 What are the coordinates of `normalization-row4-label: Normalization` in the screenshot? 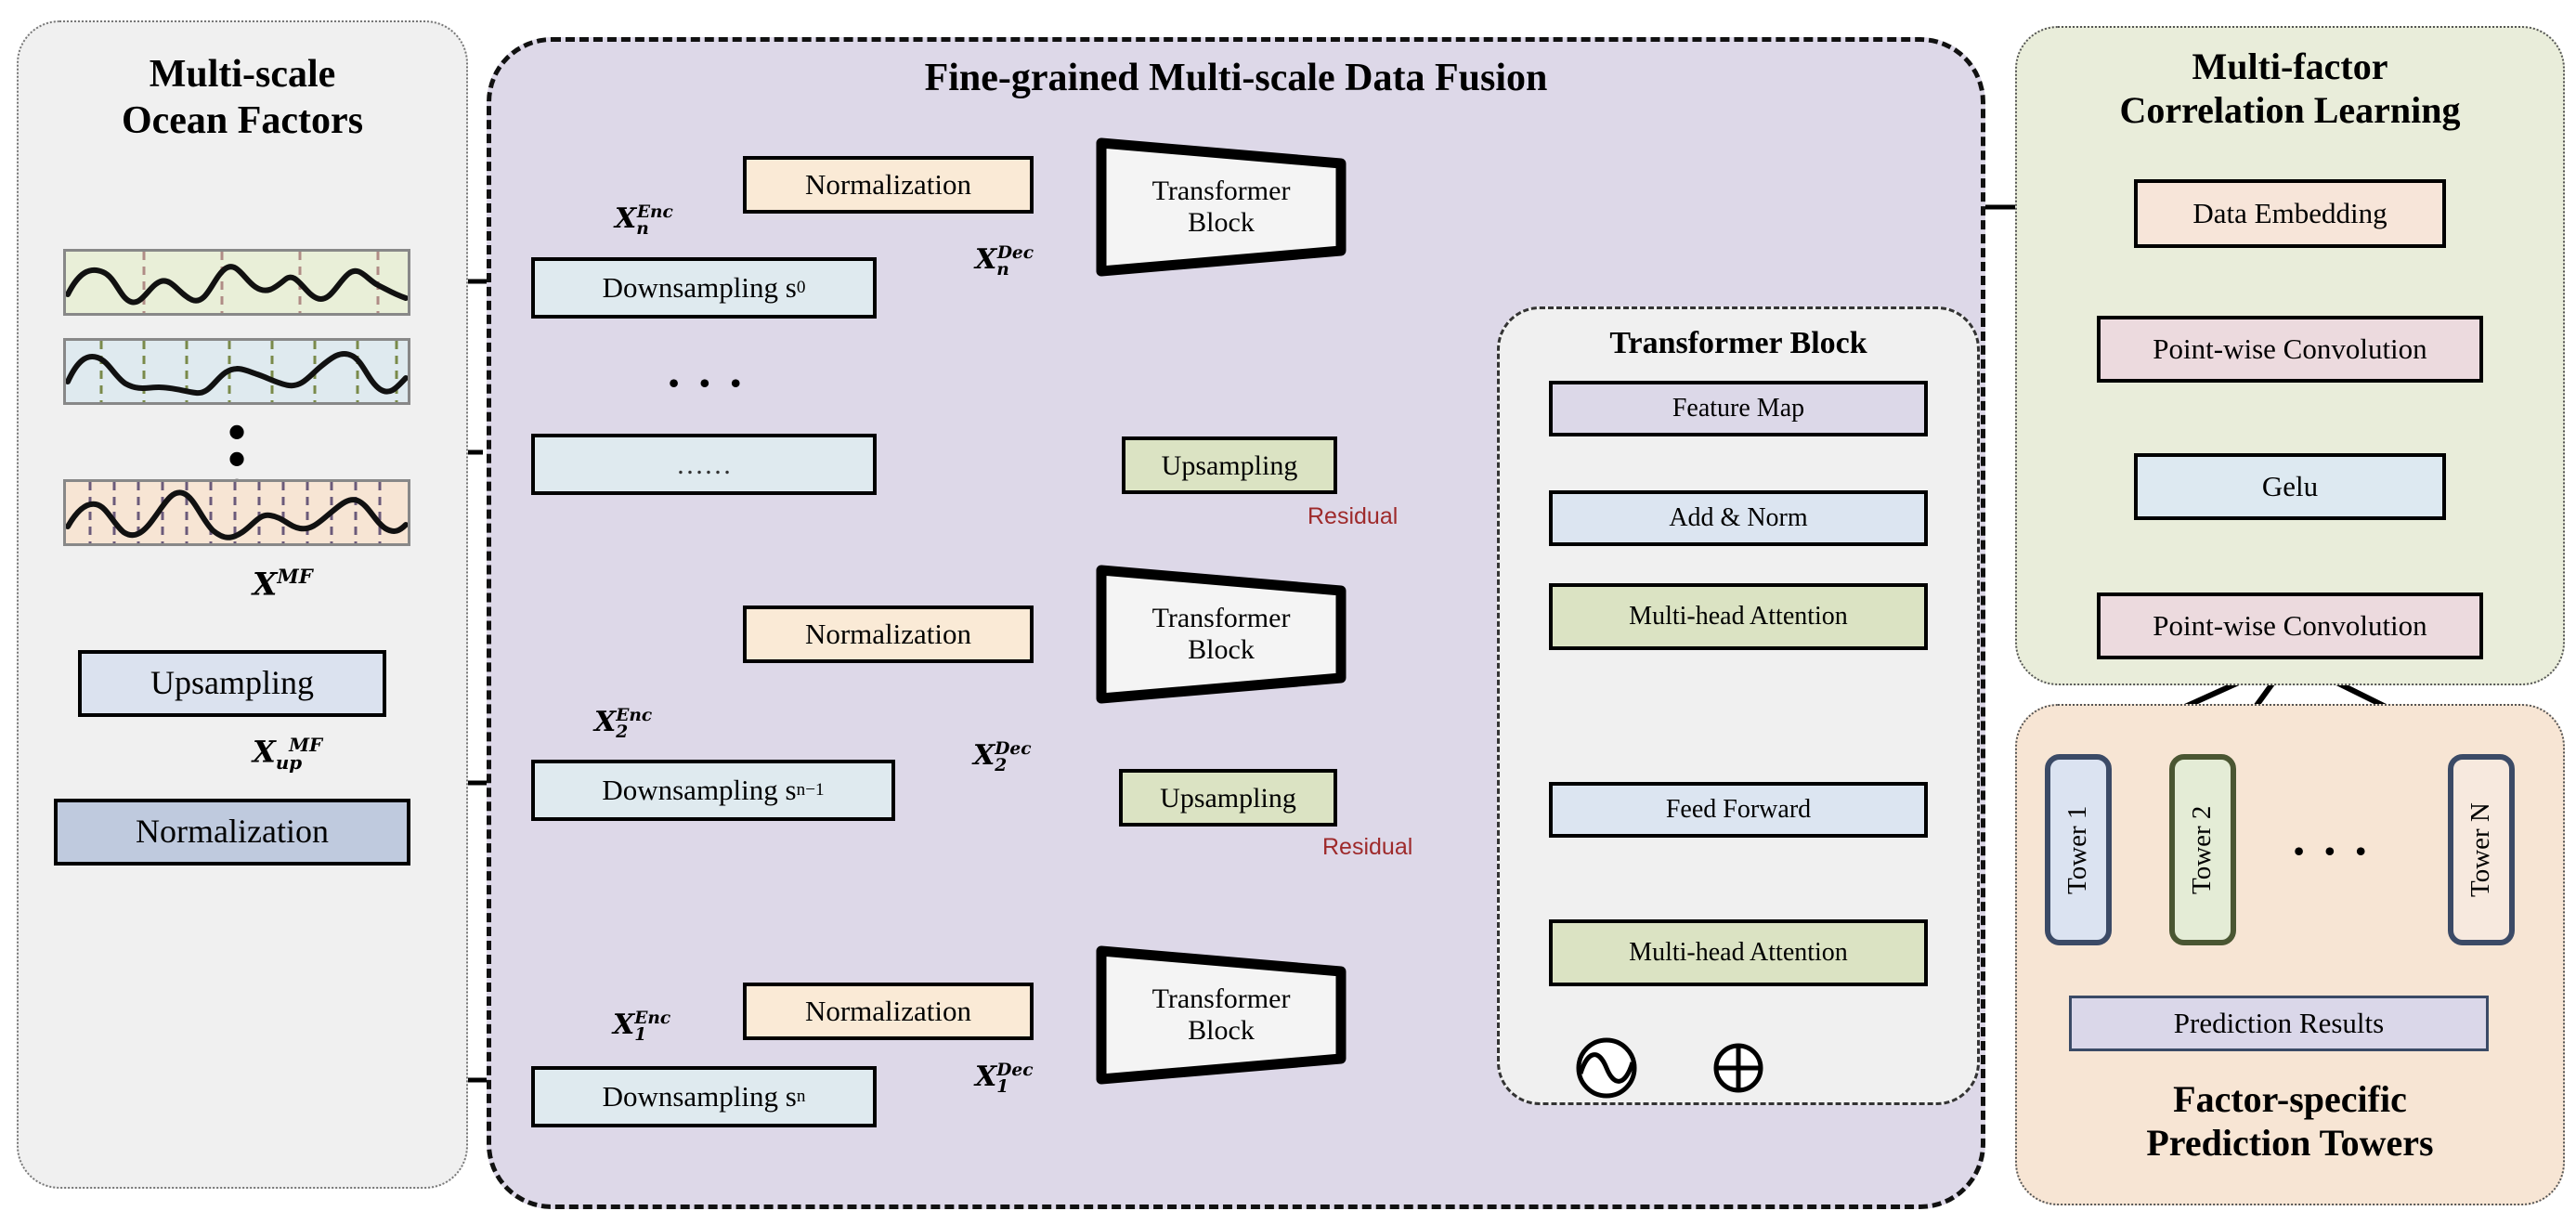 It's located at (888, 1010).